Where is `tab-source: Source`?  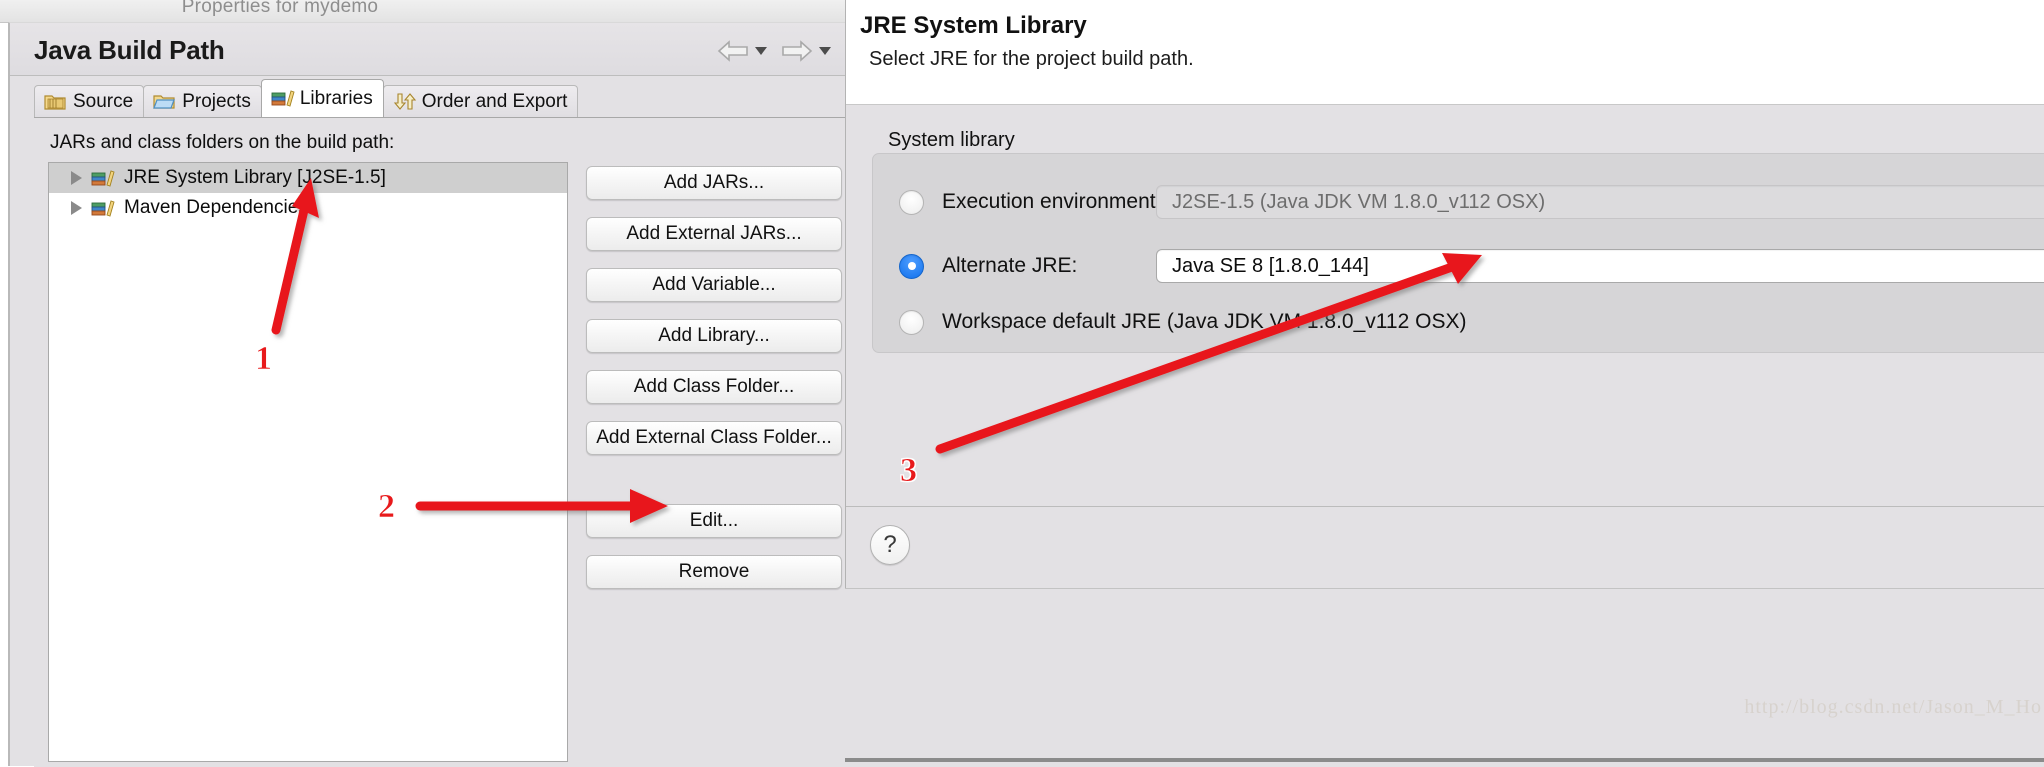
tab-source: Source is located at coordinates (89, 101).